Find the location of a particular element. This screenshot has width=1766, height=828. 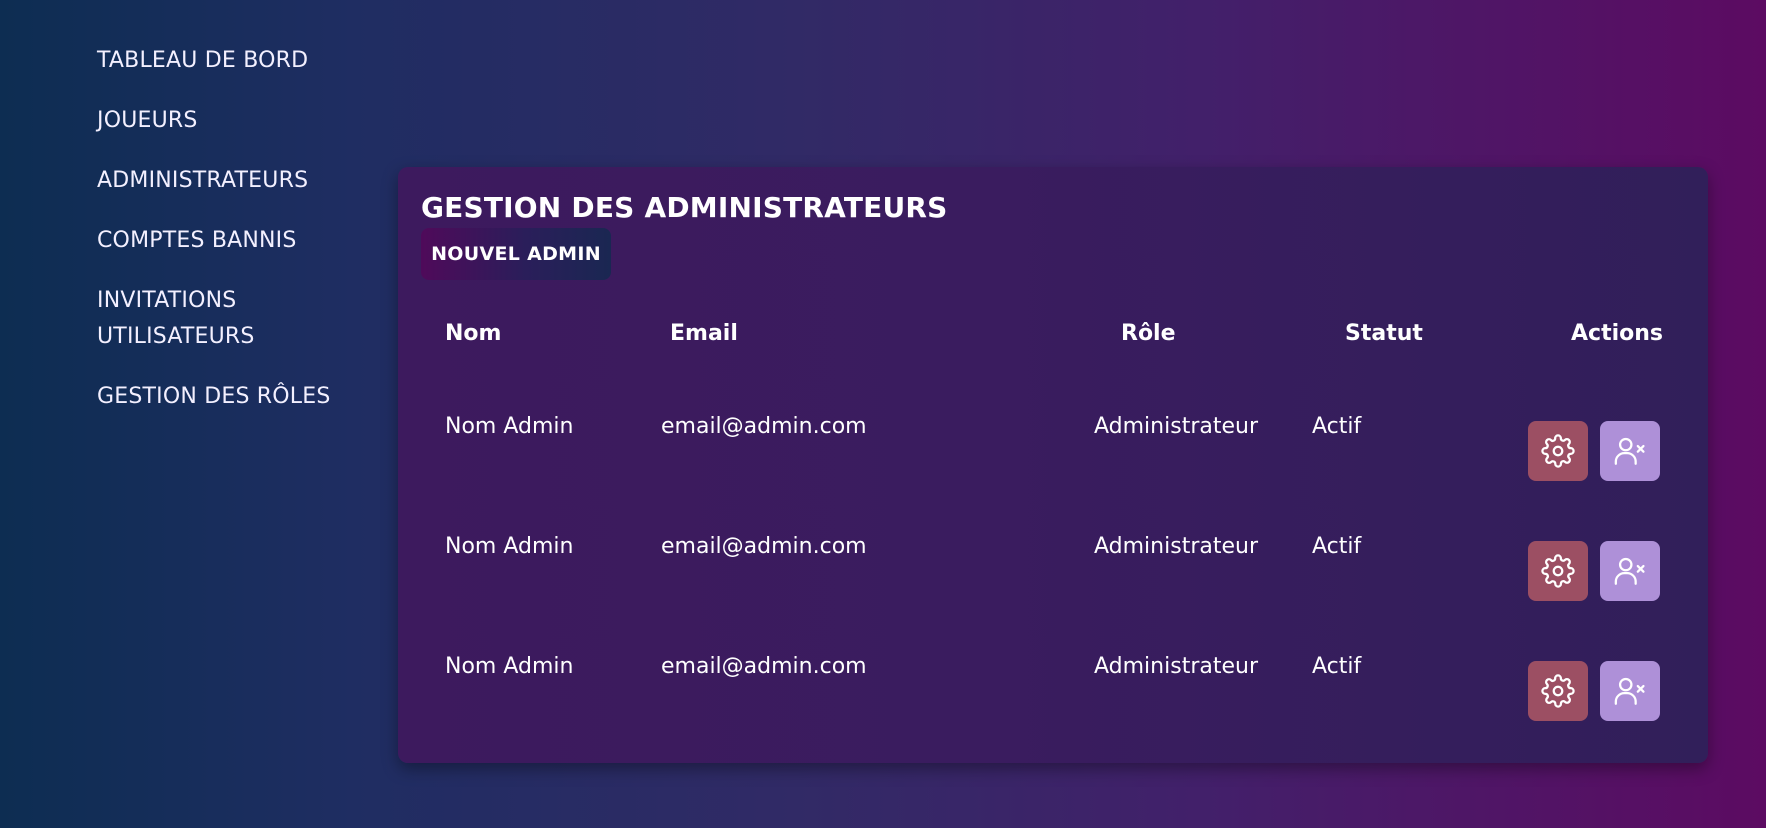

column-header-name: Nom is located at coordinates (473, 333).